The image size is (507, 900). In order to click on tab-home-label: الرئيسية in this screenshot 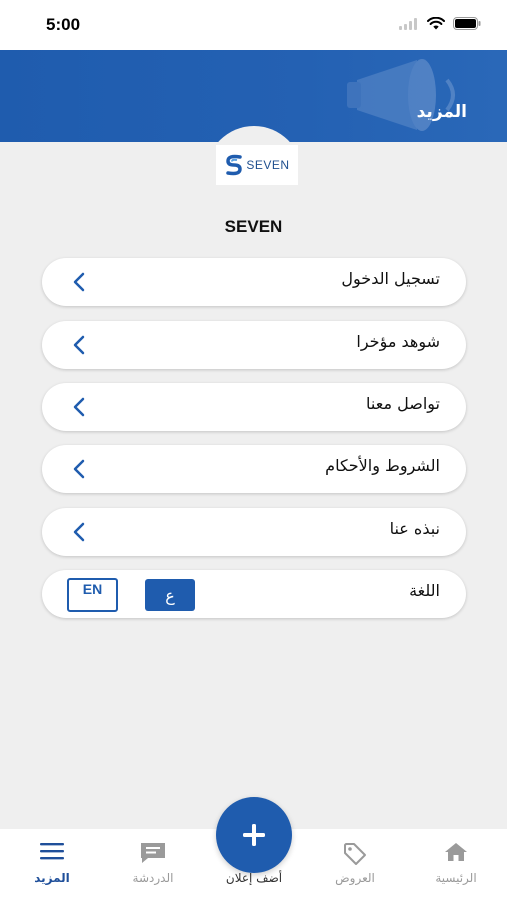, I will do `click(456, 878)`.